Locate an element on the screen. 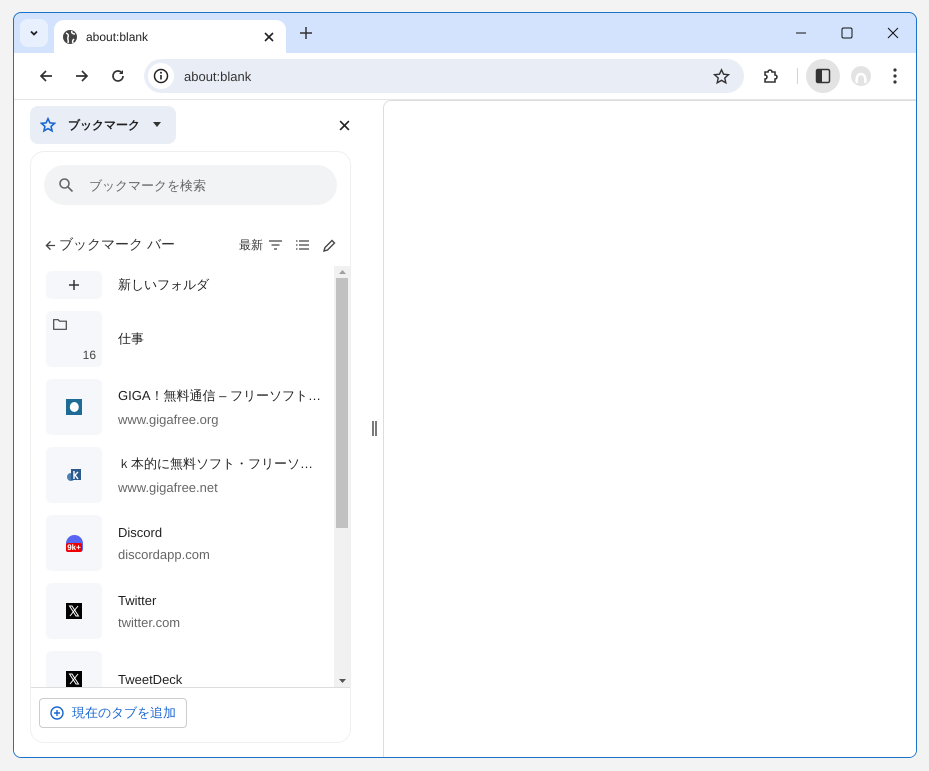  plus-icon is located at coordinates (74, 285).